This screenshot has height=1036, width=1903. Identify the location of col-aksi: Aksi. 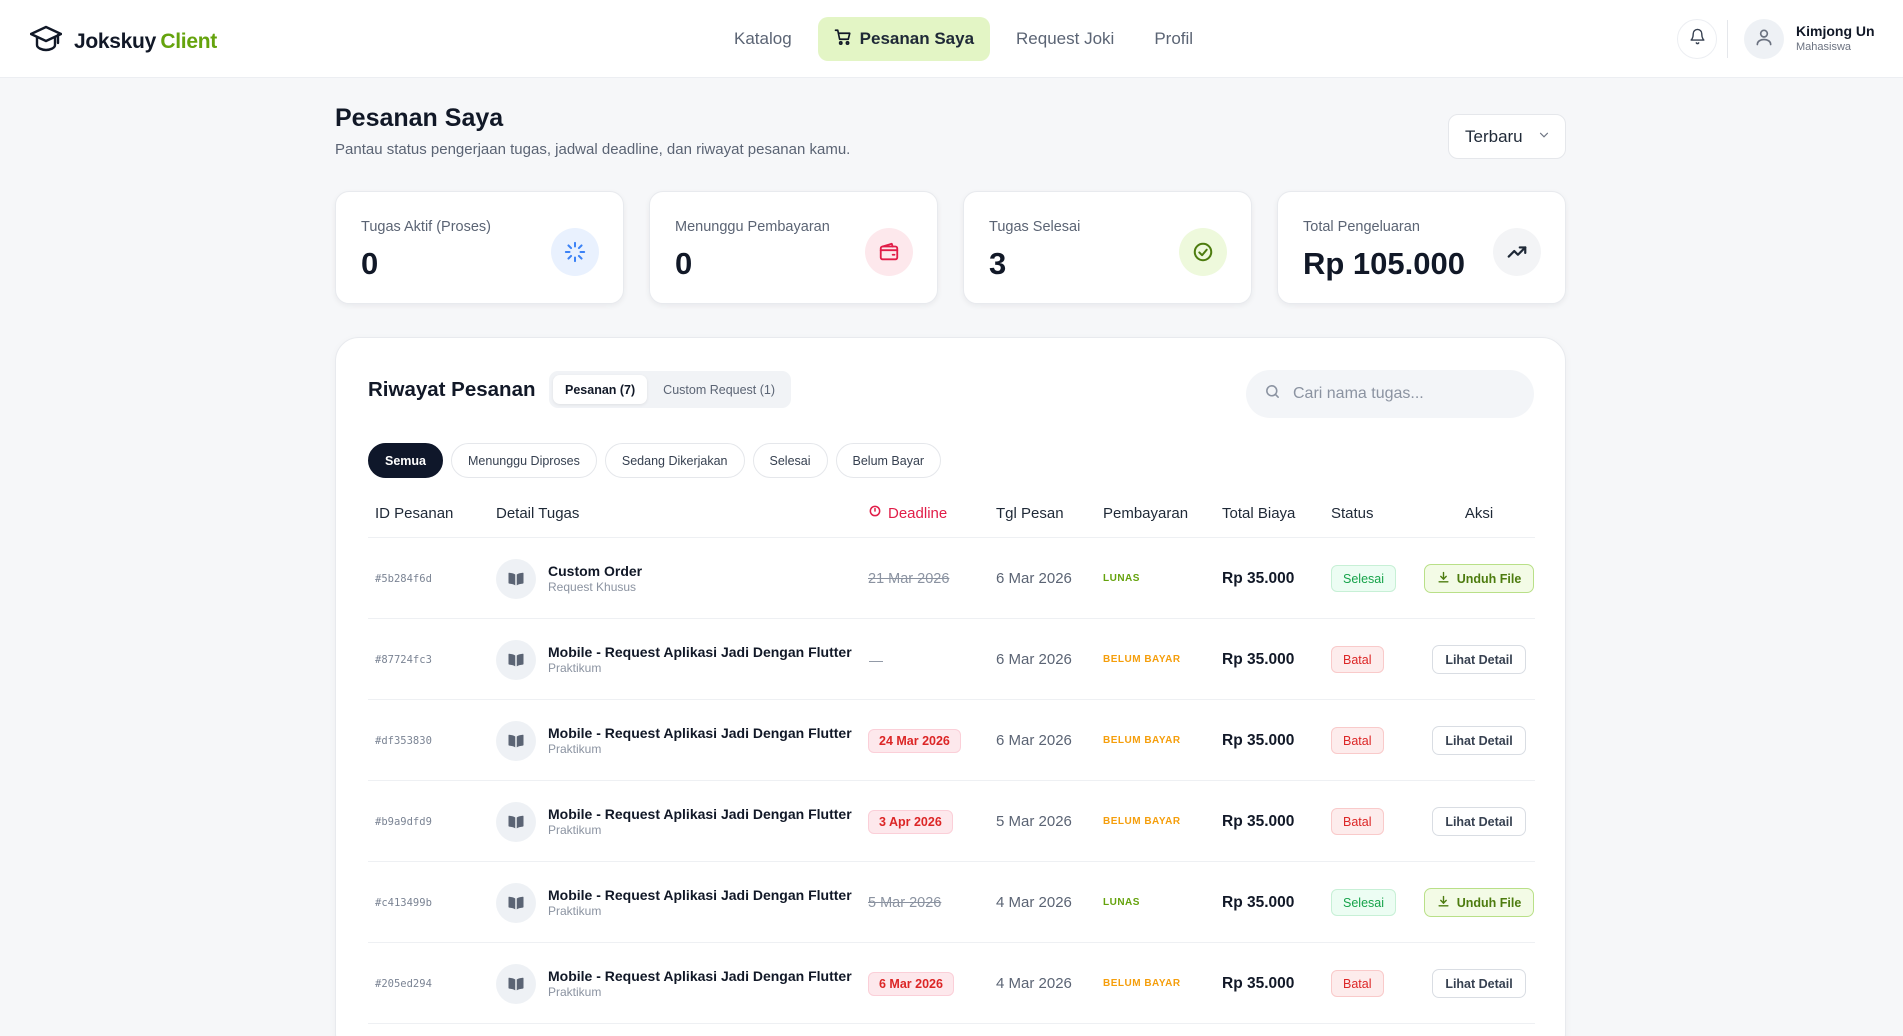
(1479, 513).